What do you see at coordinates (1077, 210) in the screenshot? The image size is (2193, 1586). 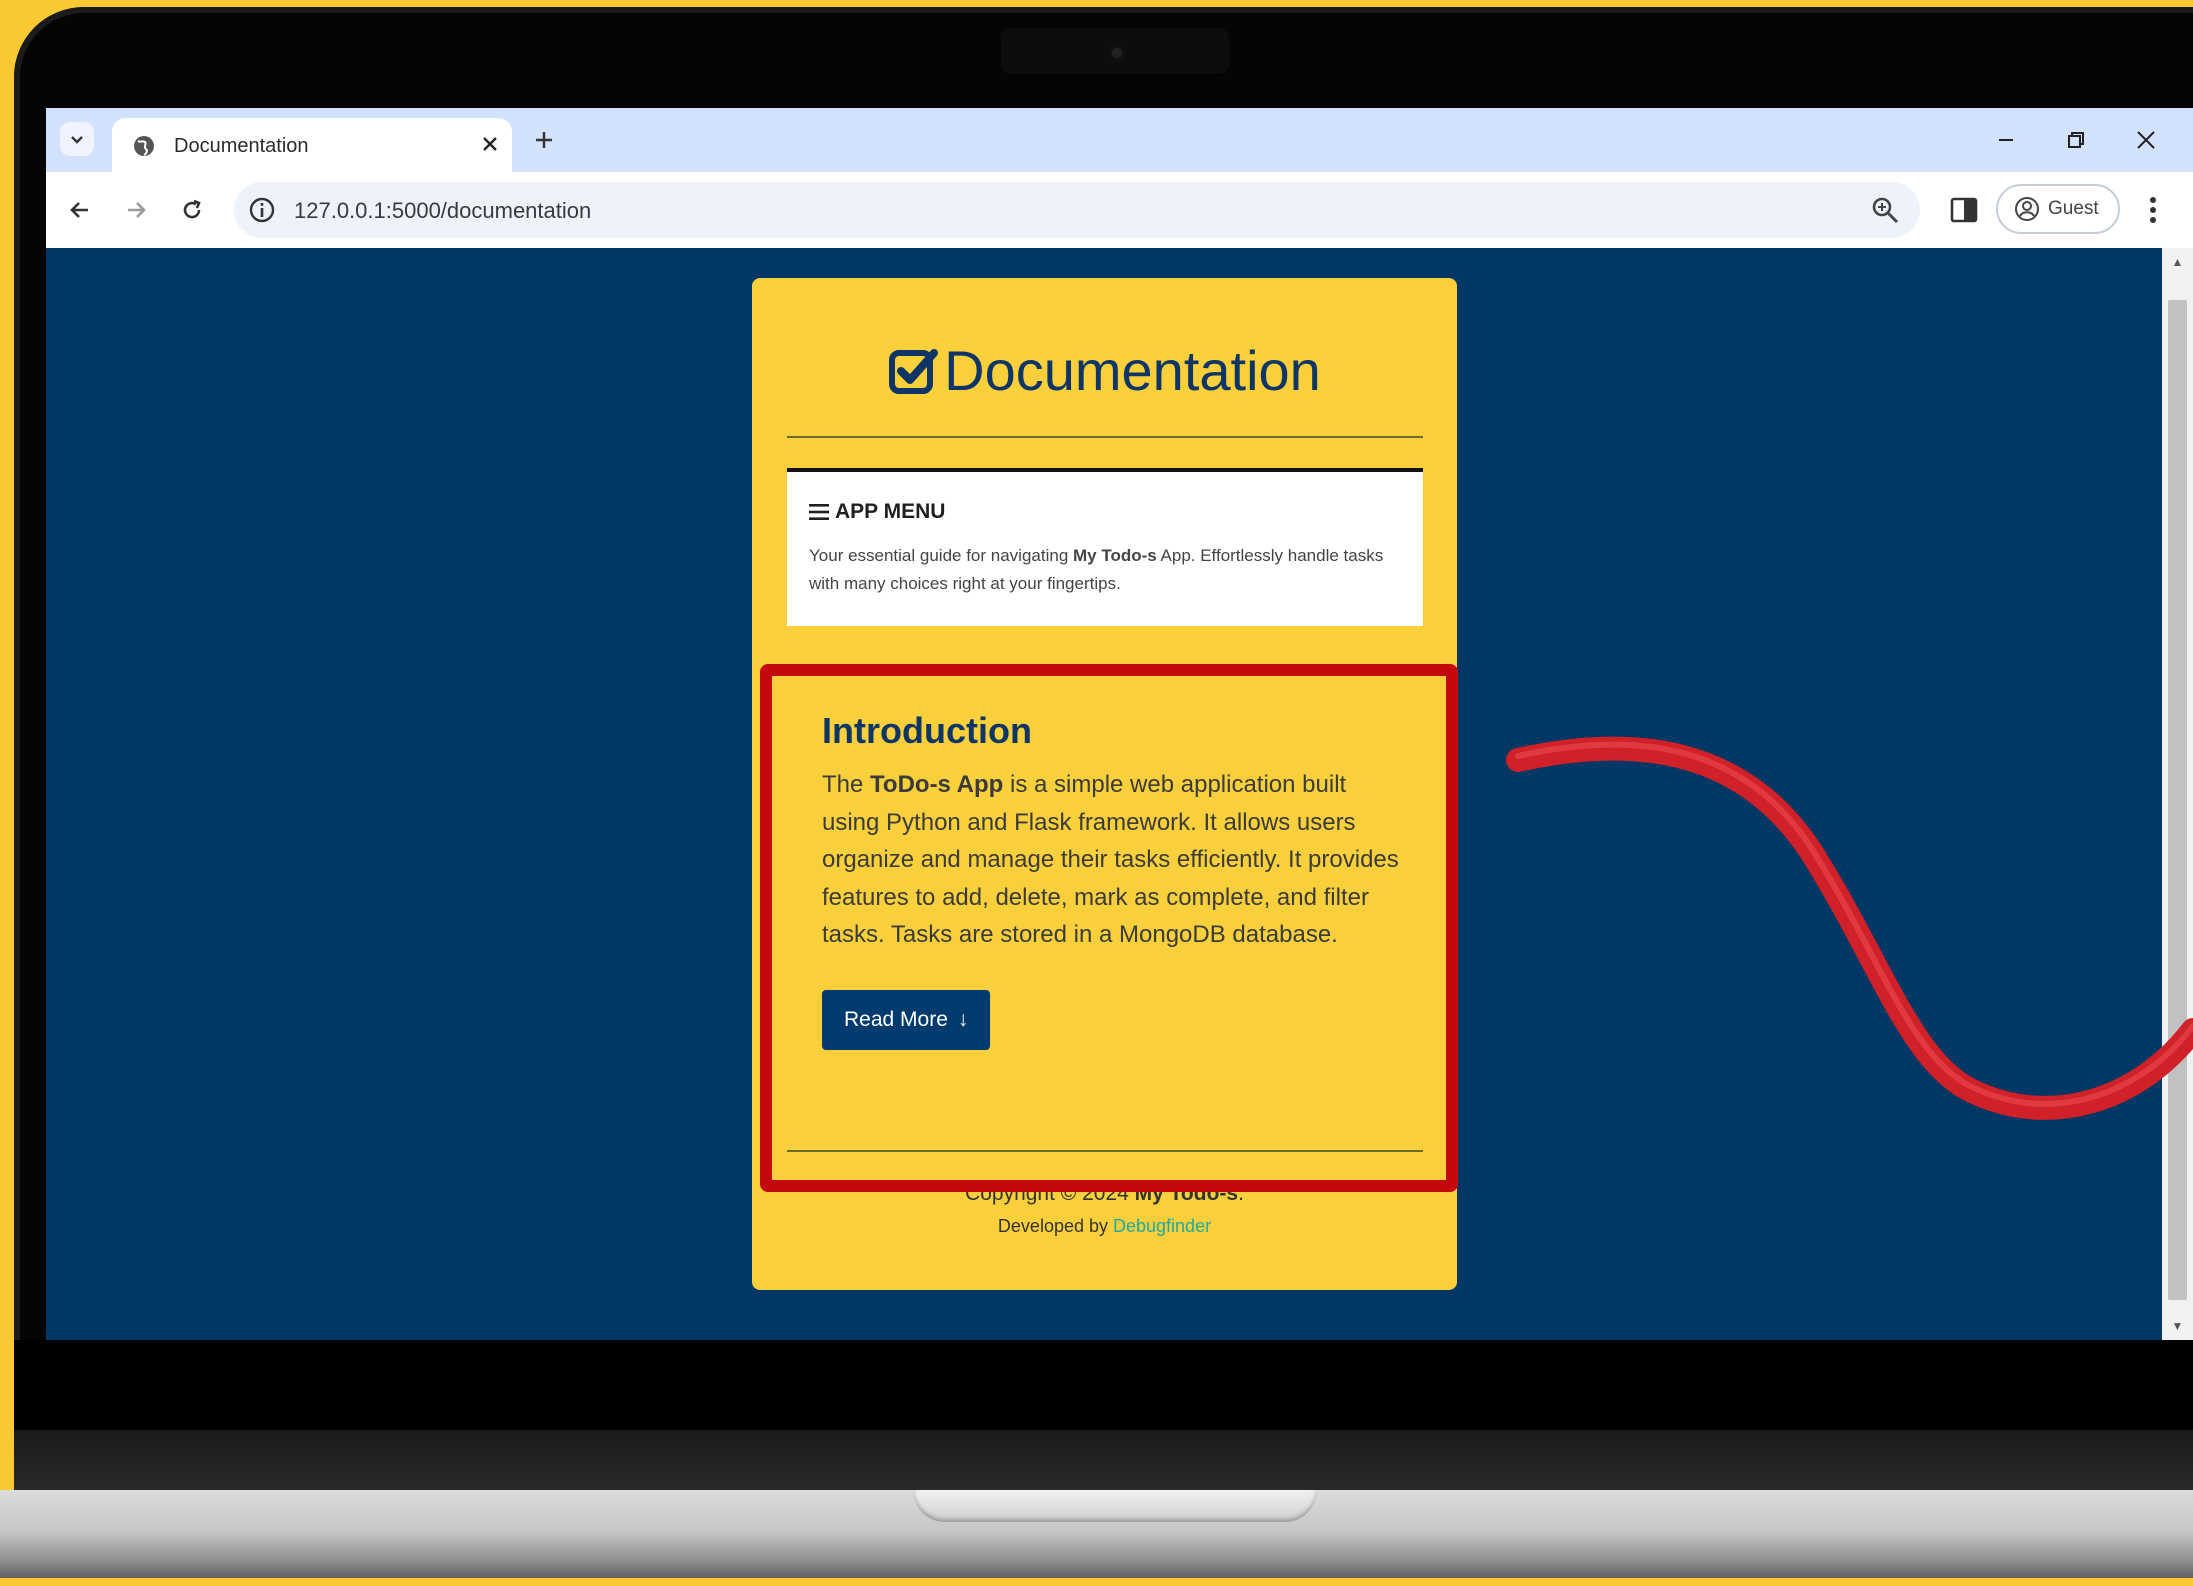 I see `address-bar: 127.0.0.1:5000/documentation` at bounding box center [1077, 210].